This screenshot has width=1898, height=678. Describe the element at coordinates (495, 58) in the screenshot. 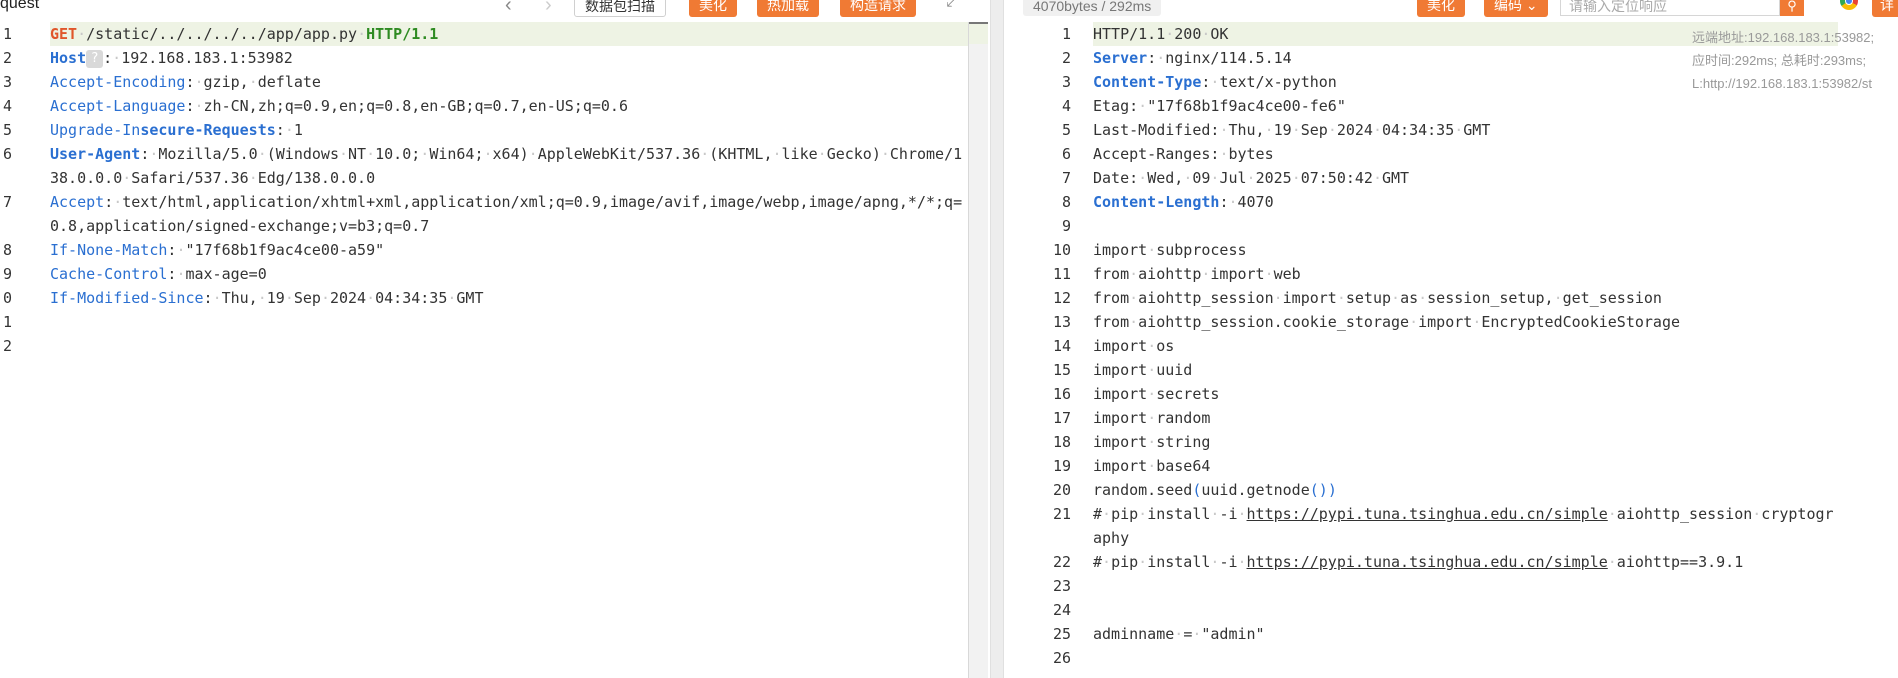

I see `code-line: 2 Host?:·192.168.183.1:53982` at that location.